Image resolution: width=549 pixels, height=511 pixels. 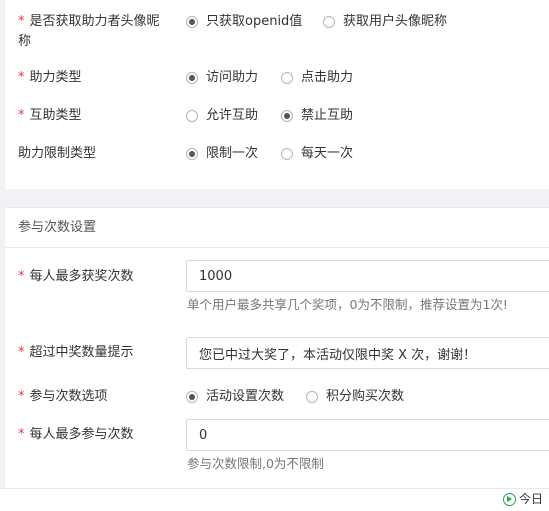 I want to click on radio-limit-once: 限制一次, so click(x=222, y=154).